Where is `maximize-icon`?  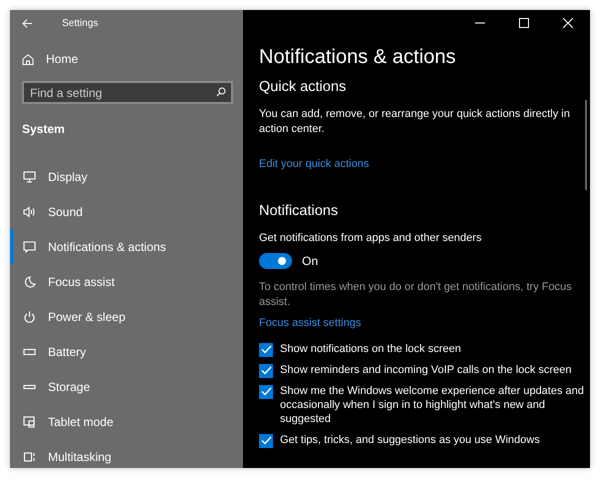 maximize-icon is located at coordinates (524, 23).